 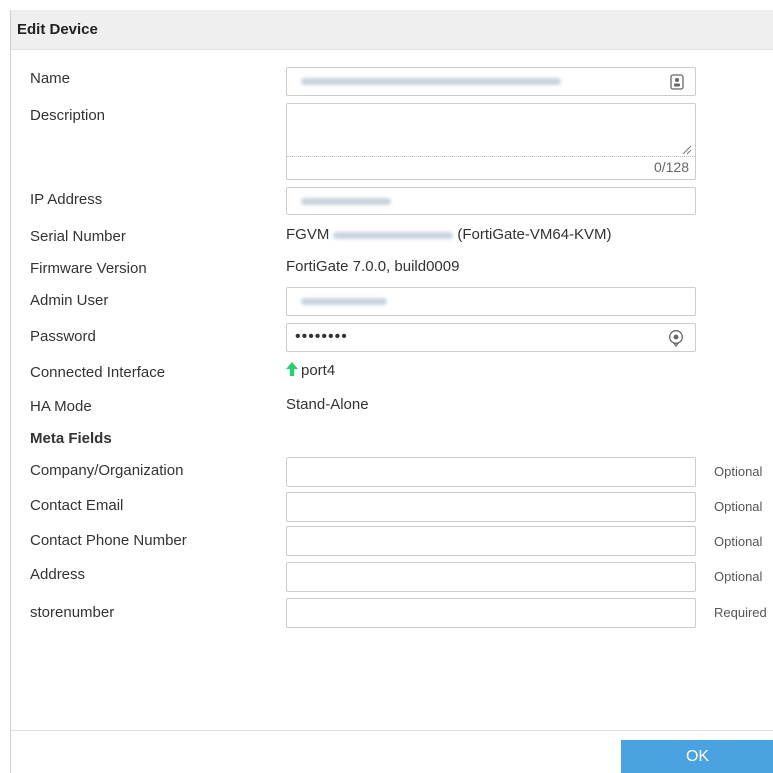 I want to click on contact-phone-text, so click(x=491, y=541).